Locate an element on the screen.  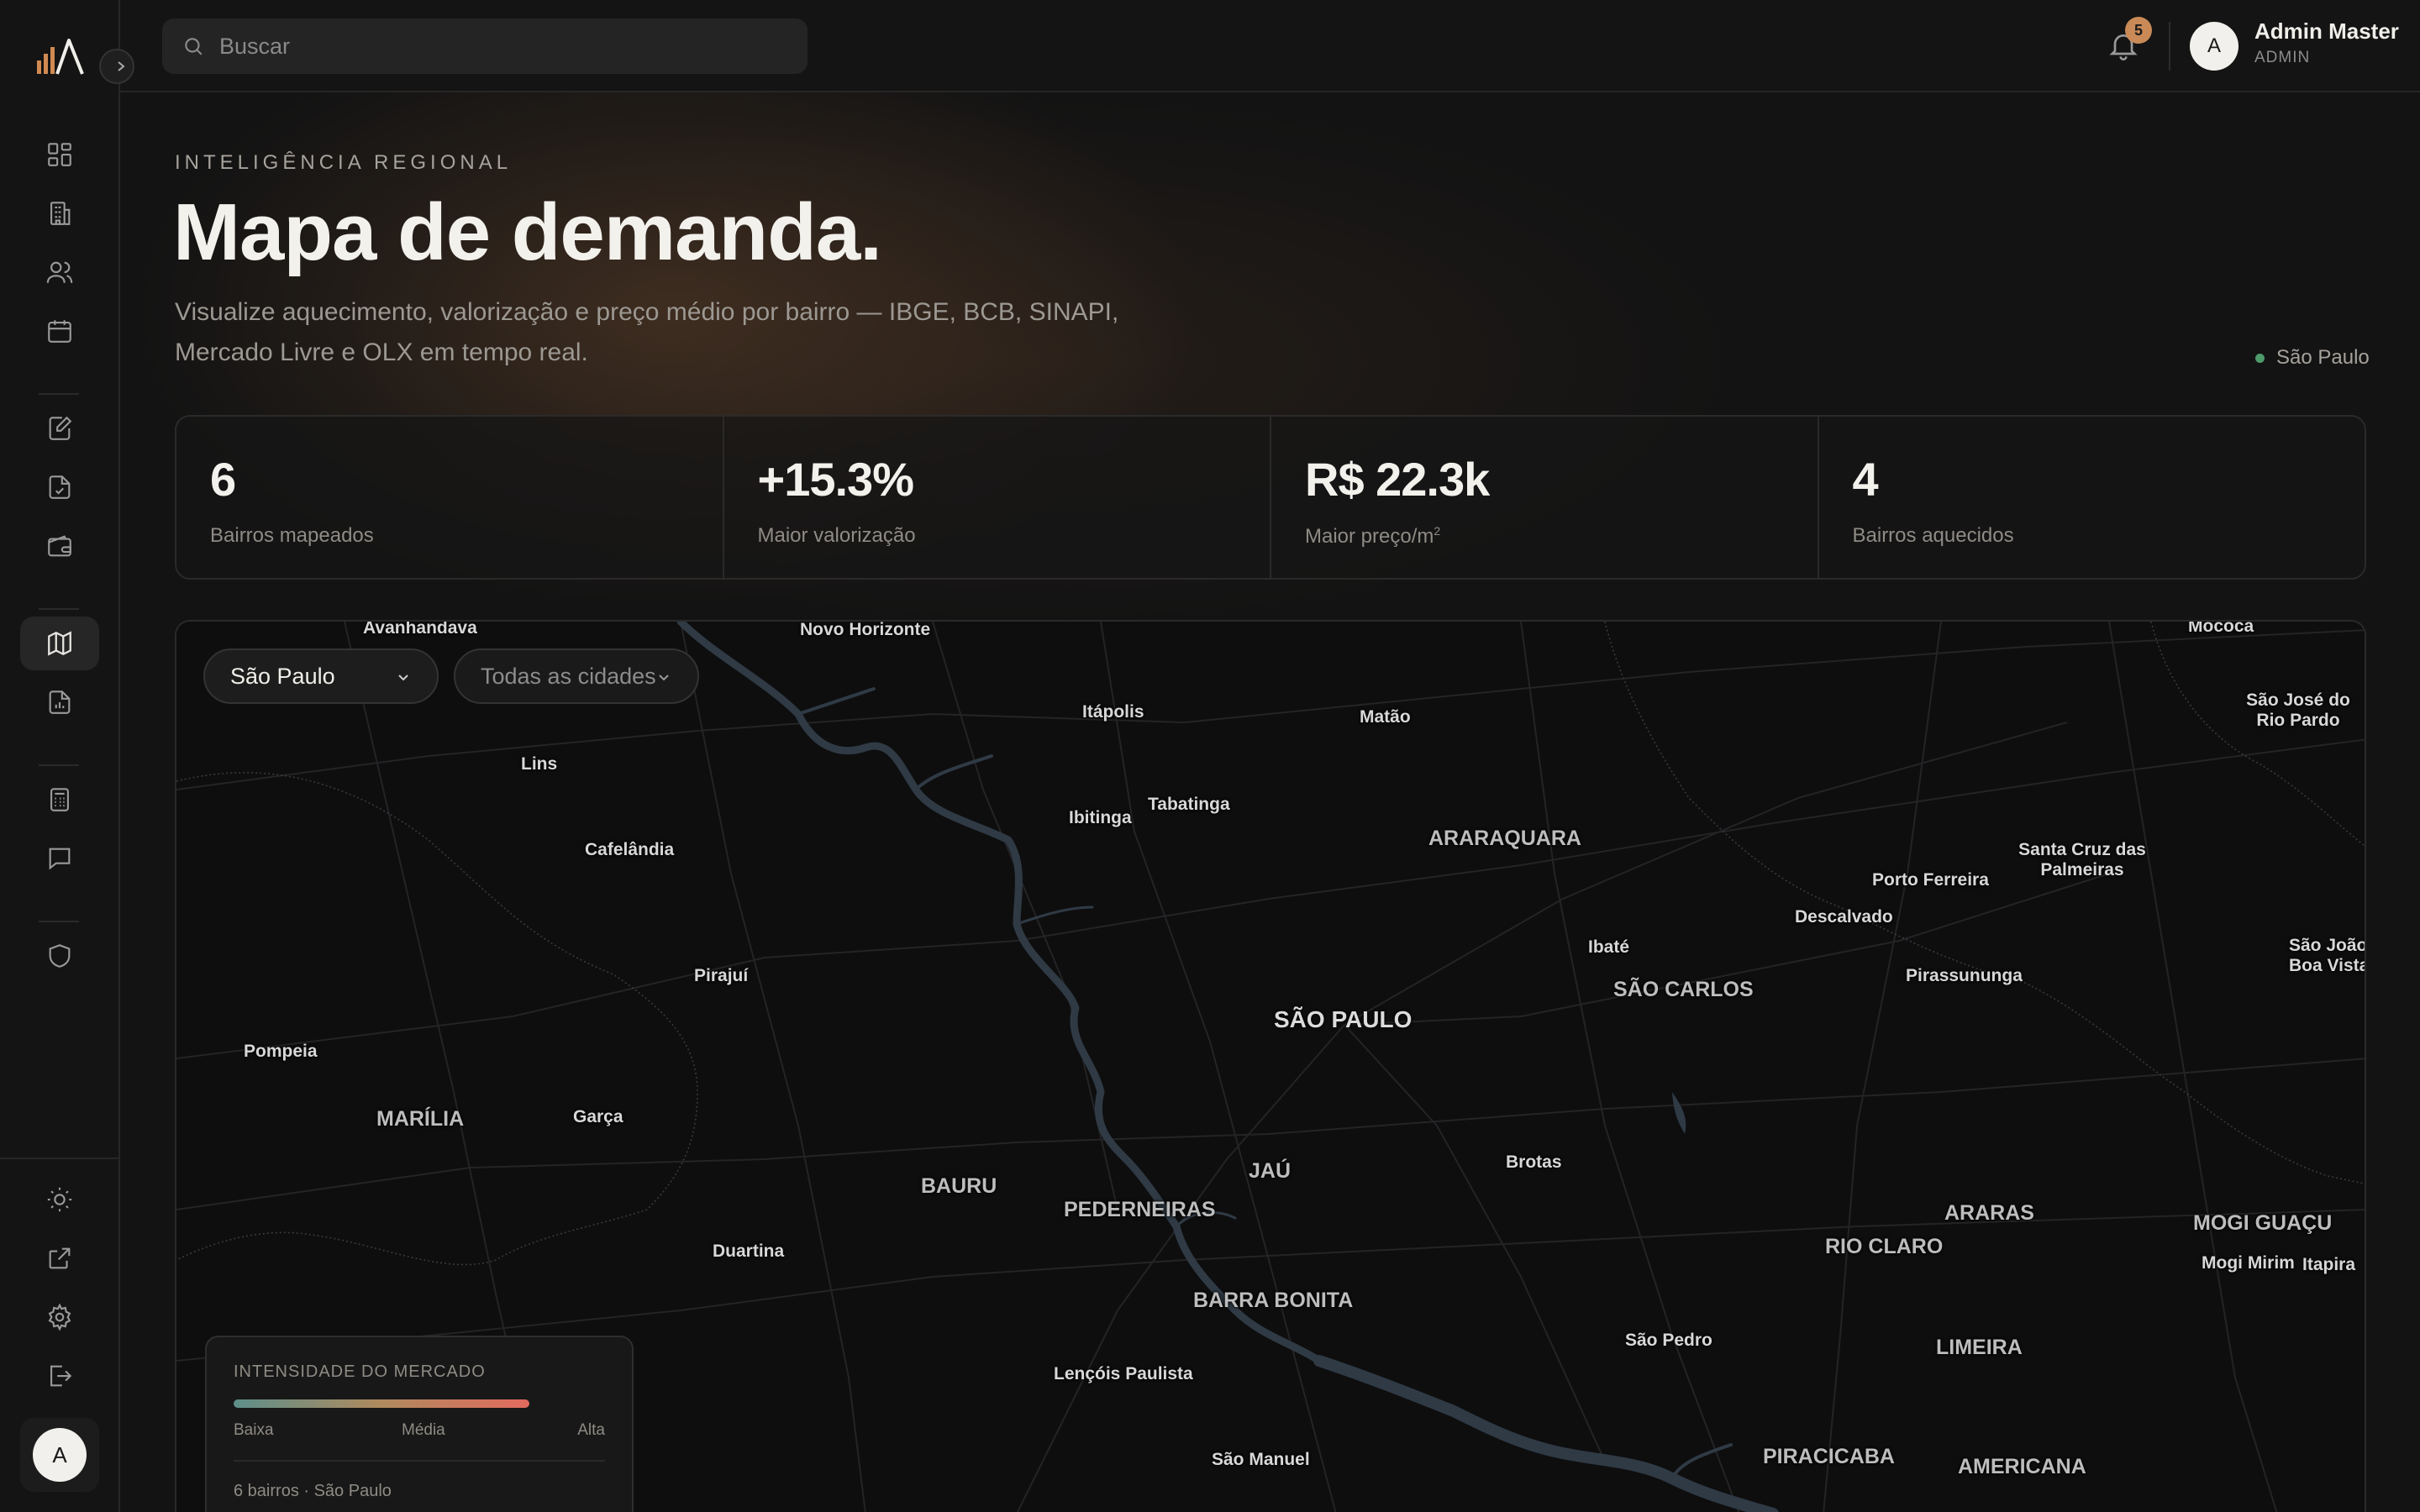
city-label: Avanhandava is located at coordinates (420, 630).